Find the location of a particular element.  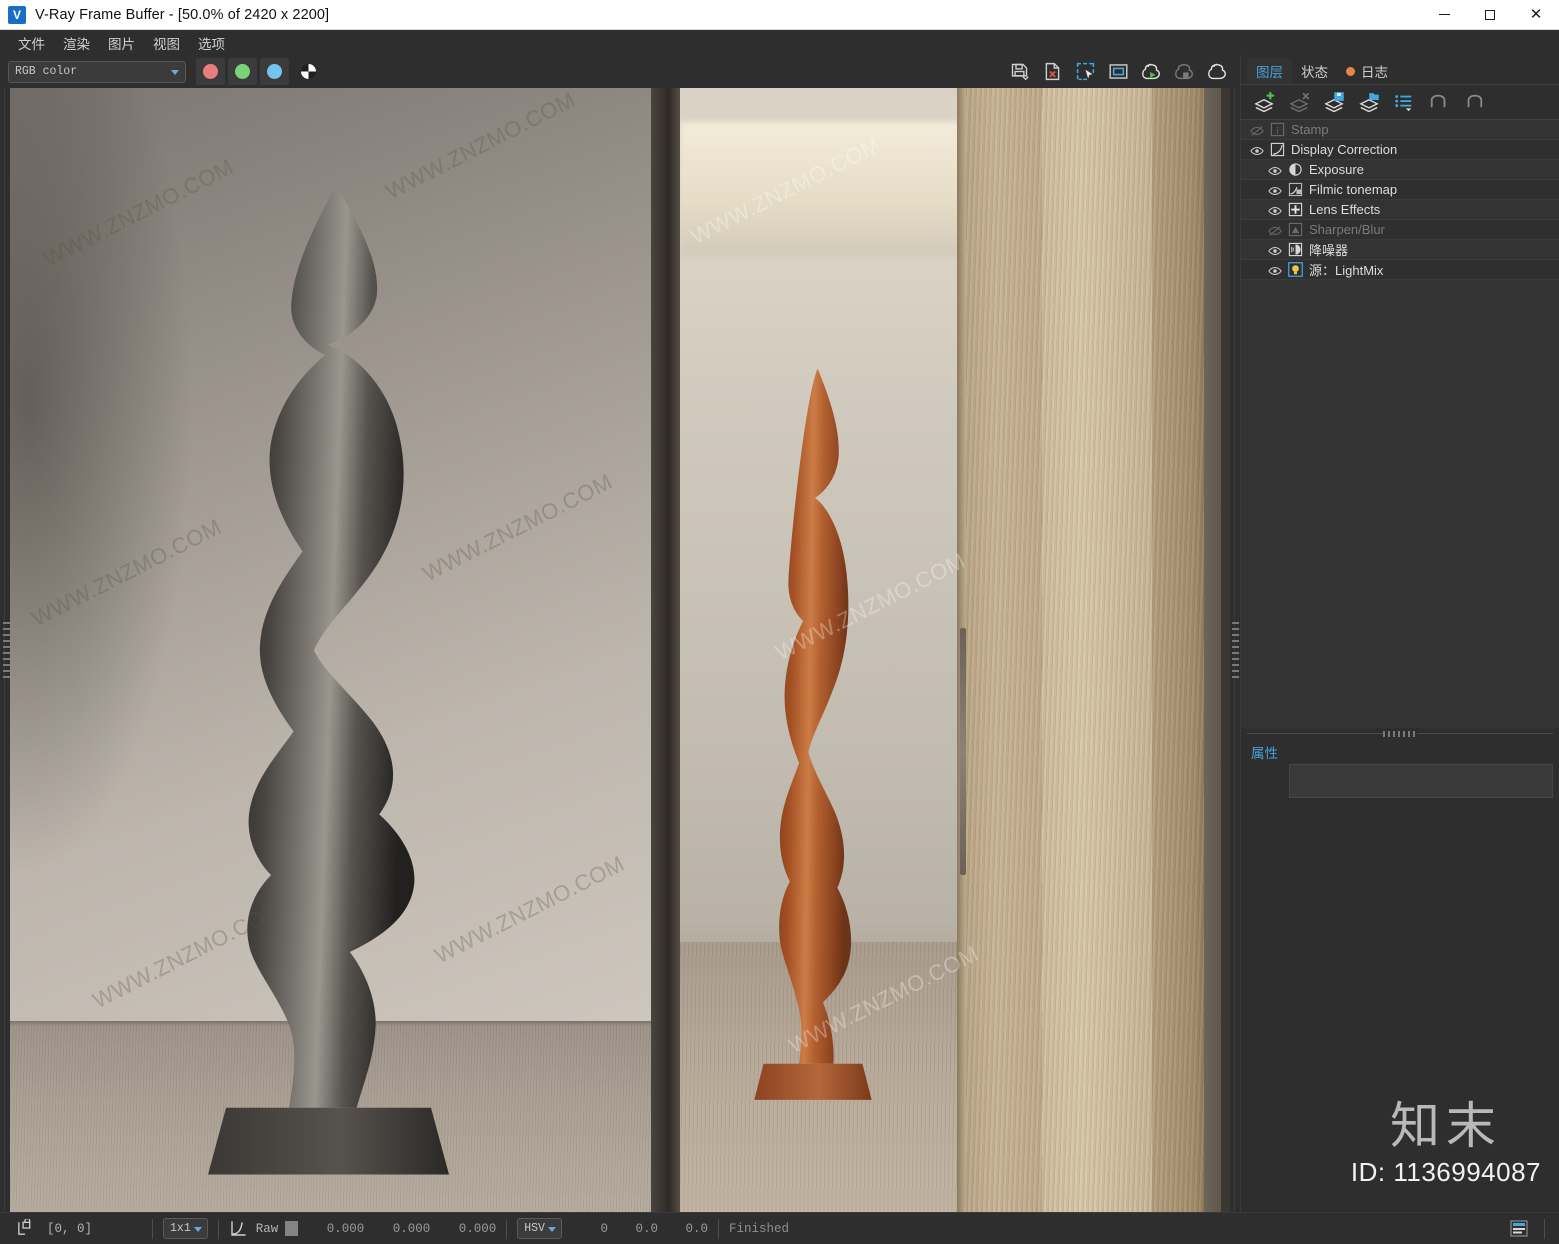

wall-right is located at coordinates (1225, 650).